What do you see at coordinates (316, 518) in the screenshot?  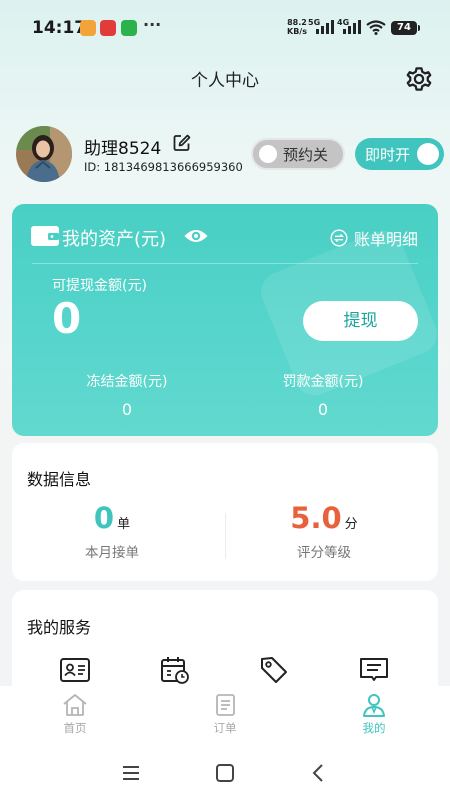 I see `rating-value: 5.0` at bounding box center [316, 518].